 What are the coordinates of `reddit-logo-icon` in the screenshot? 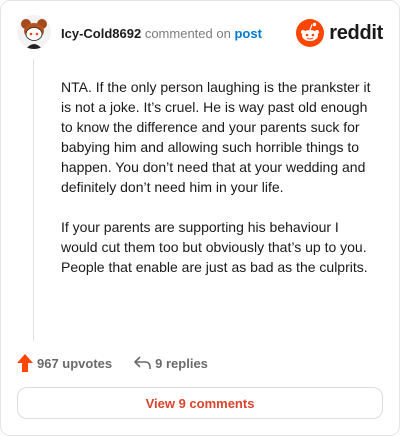 It's located at (310, 33).